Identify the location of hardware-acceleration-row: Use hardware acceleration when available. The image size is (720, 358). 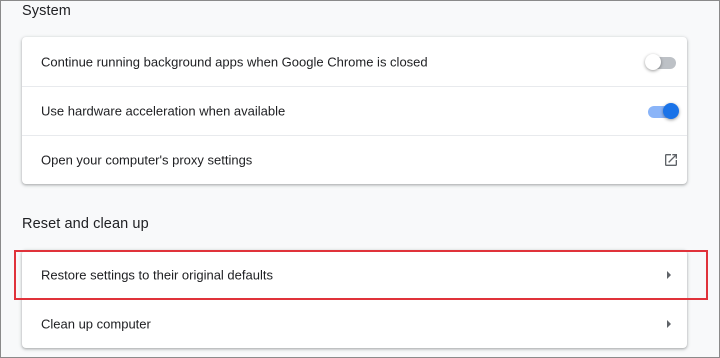
(354, 110).